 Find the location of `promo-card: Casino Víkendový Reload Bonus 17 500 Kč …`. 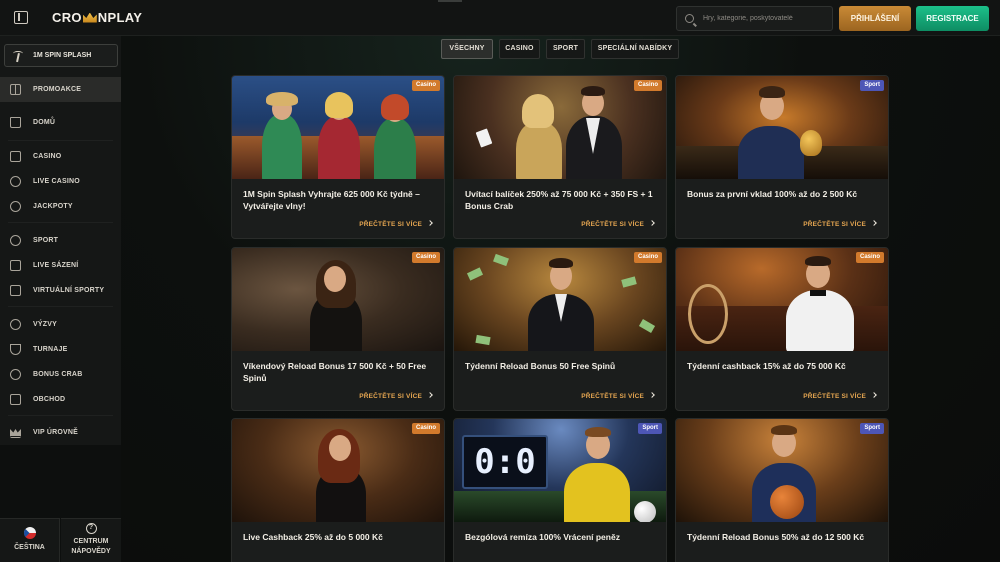

promo-card: Casino Víkendový Reload Bonus 17 500 Kč … is located at coordinates (338, 329).